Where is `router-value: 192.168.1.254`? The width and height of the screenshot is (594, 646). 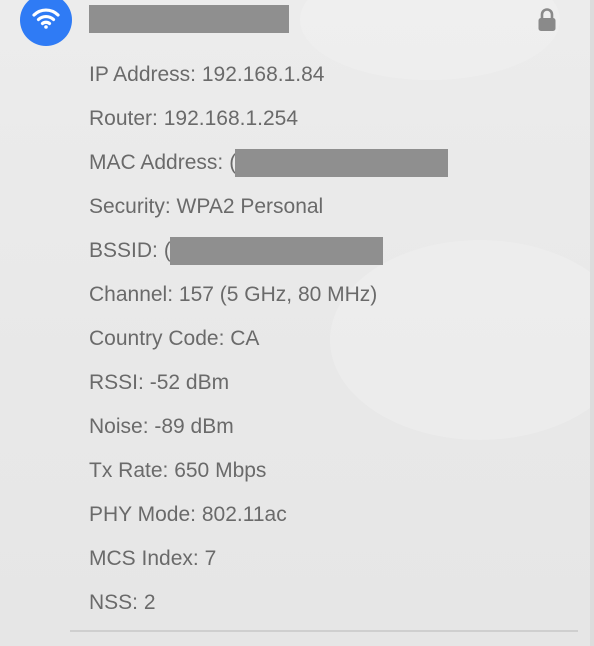 router-value: 192.168.1.254 is located at coordinates (231, 118).